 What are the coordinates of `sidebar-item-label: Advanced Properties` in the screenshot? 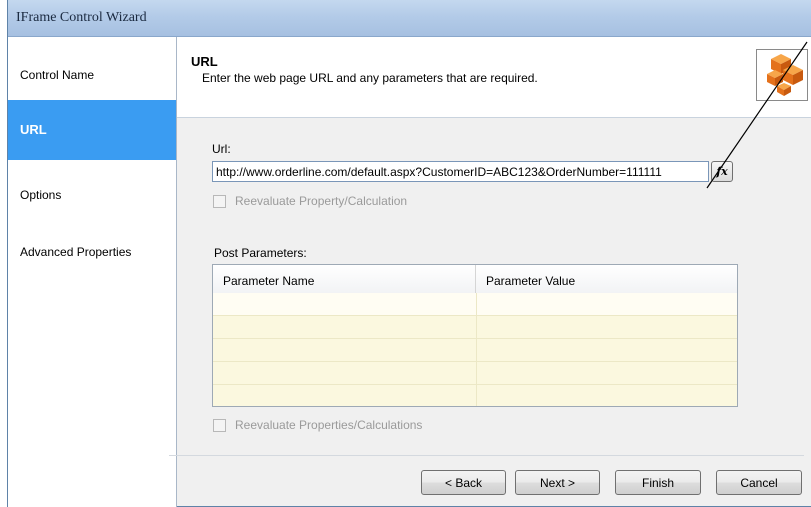 It's located at (76, 252).